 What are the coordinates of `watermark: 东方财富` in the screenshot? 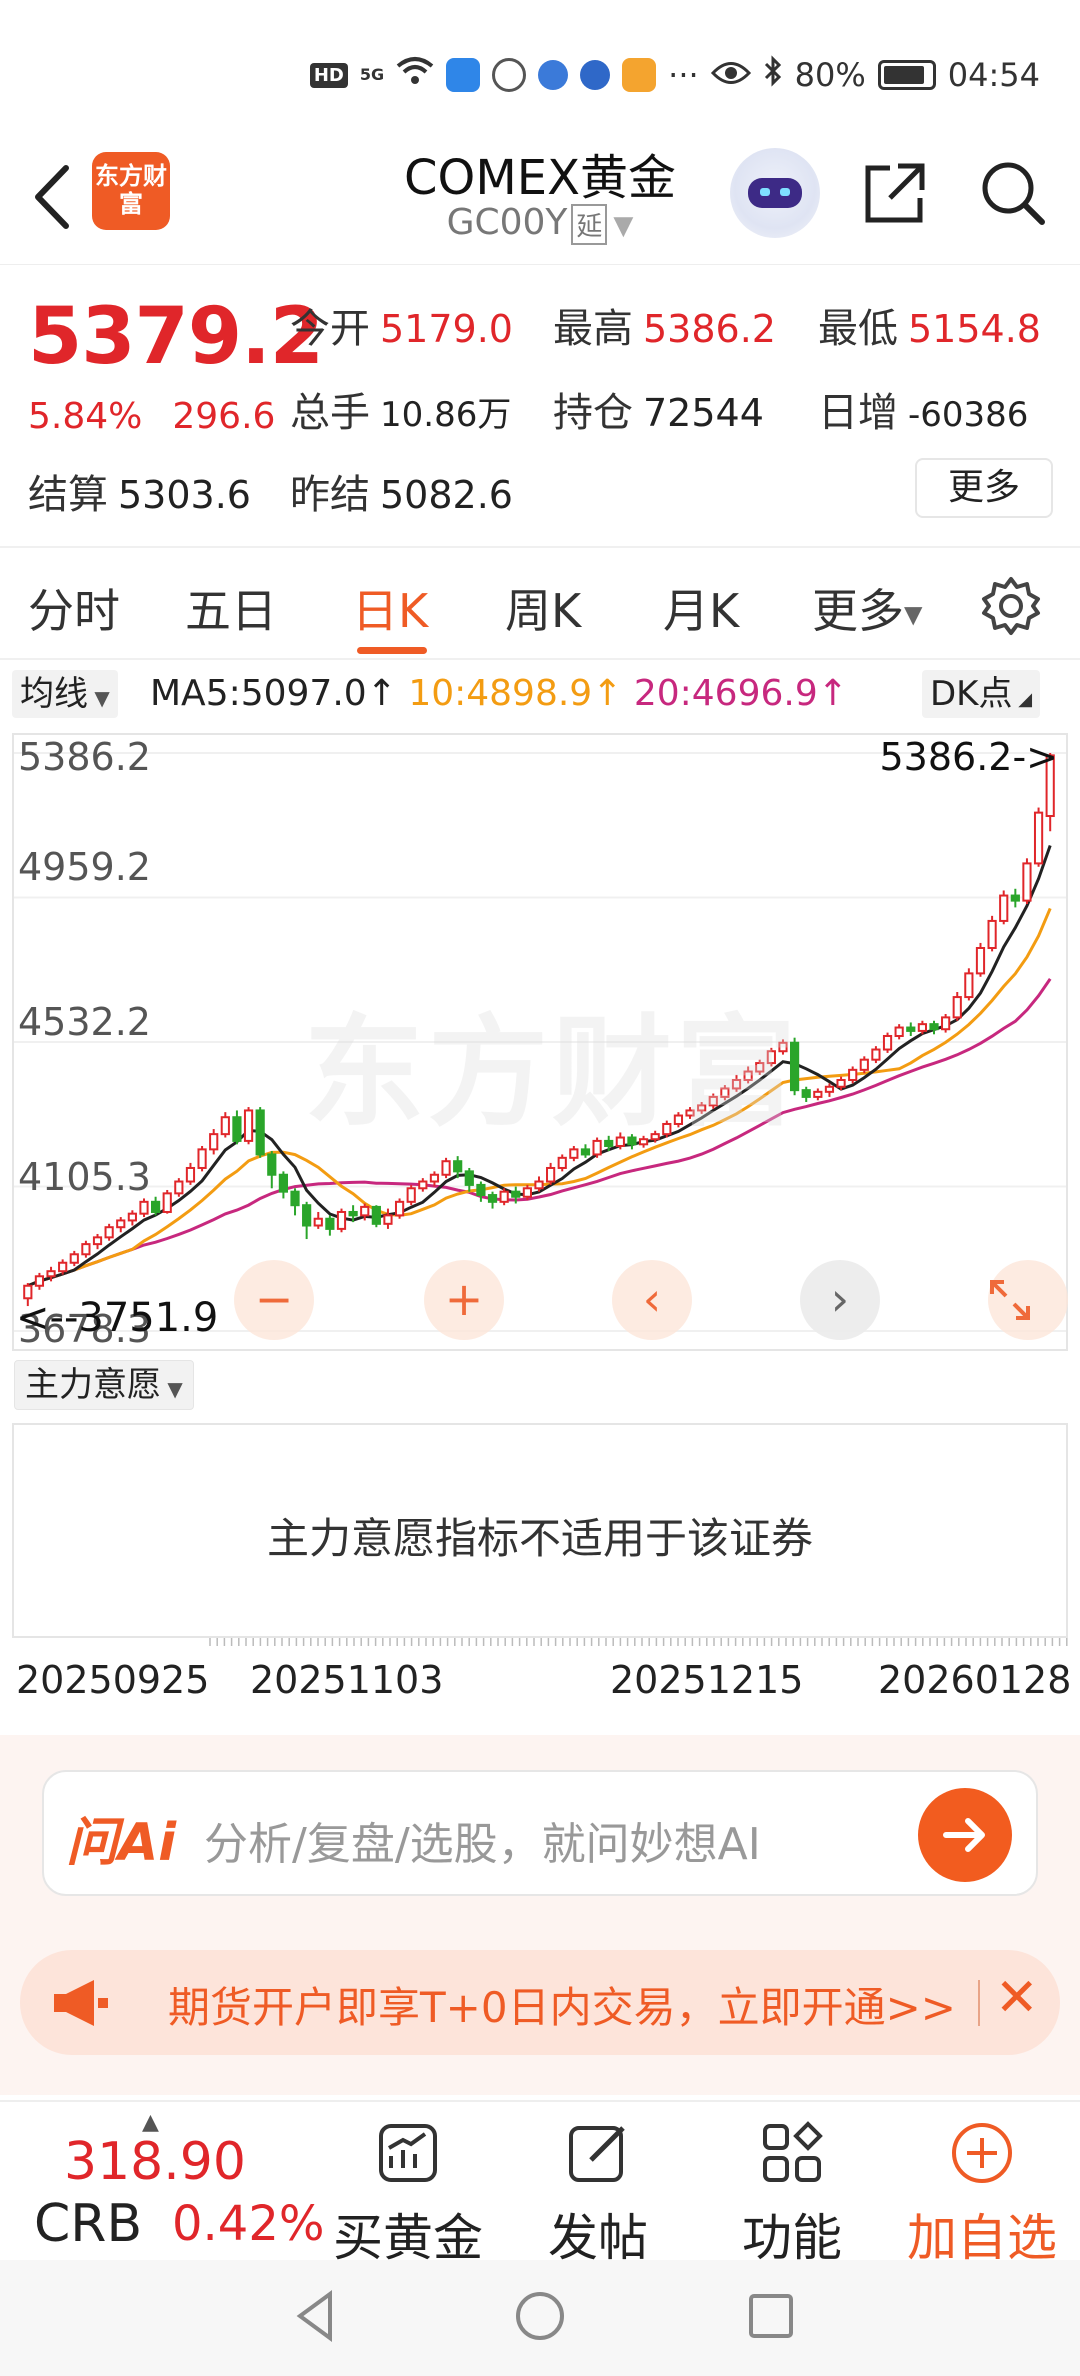 It's located at (552, 1073).